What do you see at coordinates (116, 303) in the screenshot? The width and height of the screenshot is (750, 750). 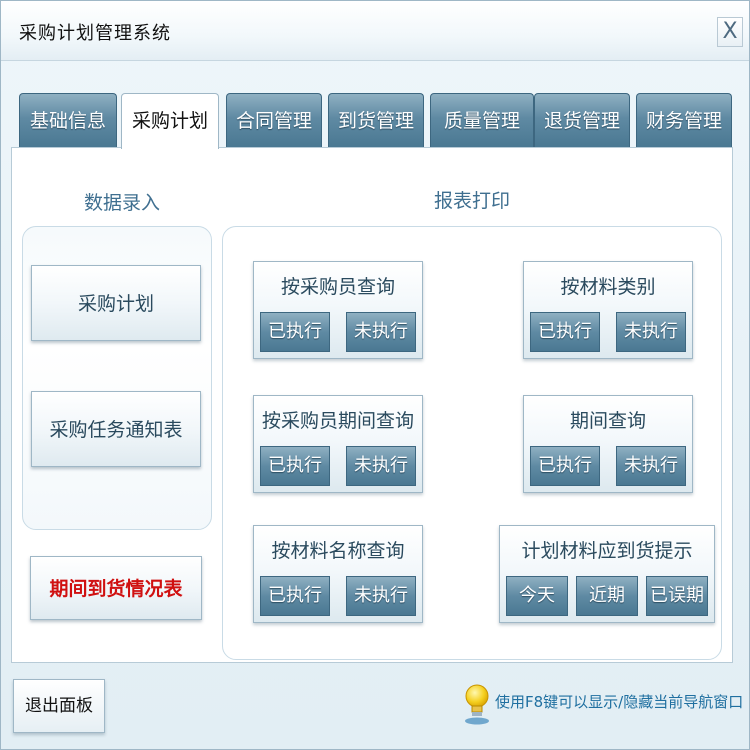 I see `purchase-plan-button: 采购计划` at bounding box center [116, 303].